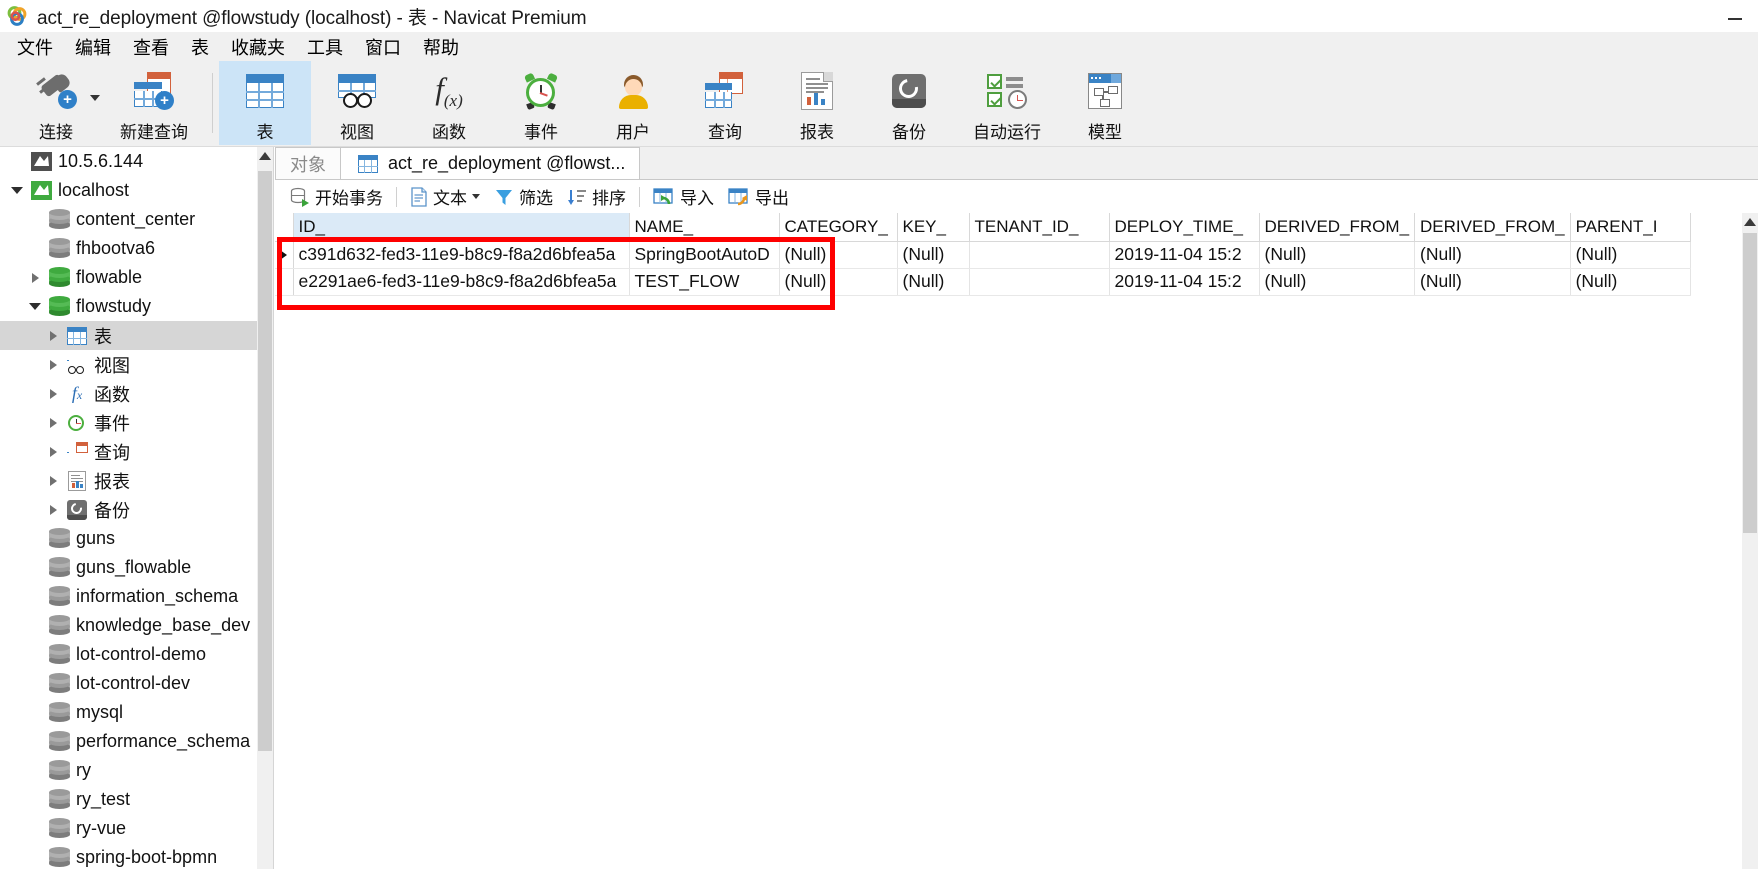 This screenshot has width=1758, height=869. What do you see at coordinates (136, 306) in the screenshot?
I see `tree-item-flowstudy: flowstudy` at bounding box center [136, 306].